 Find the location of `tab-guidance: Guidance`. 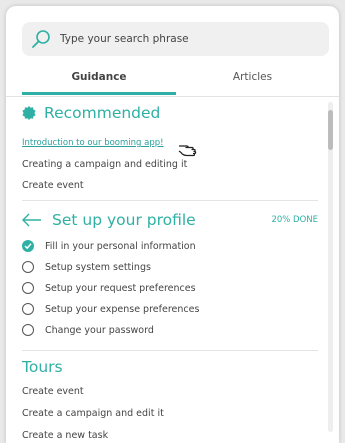

tab-guidance: Guidance is located at coordinates (99, 79).